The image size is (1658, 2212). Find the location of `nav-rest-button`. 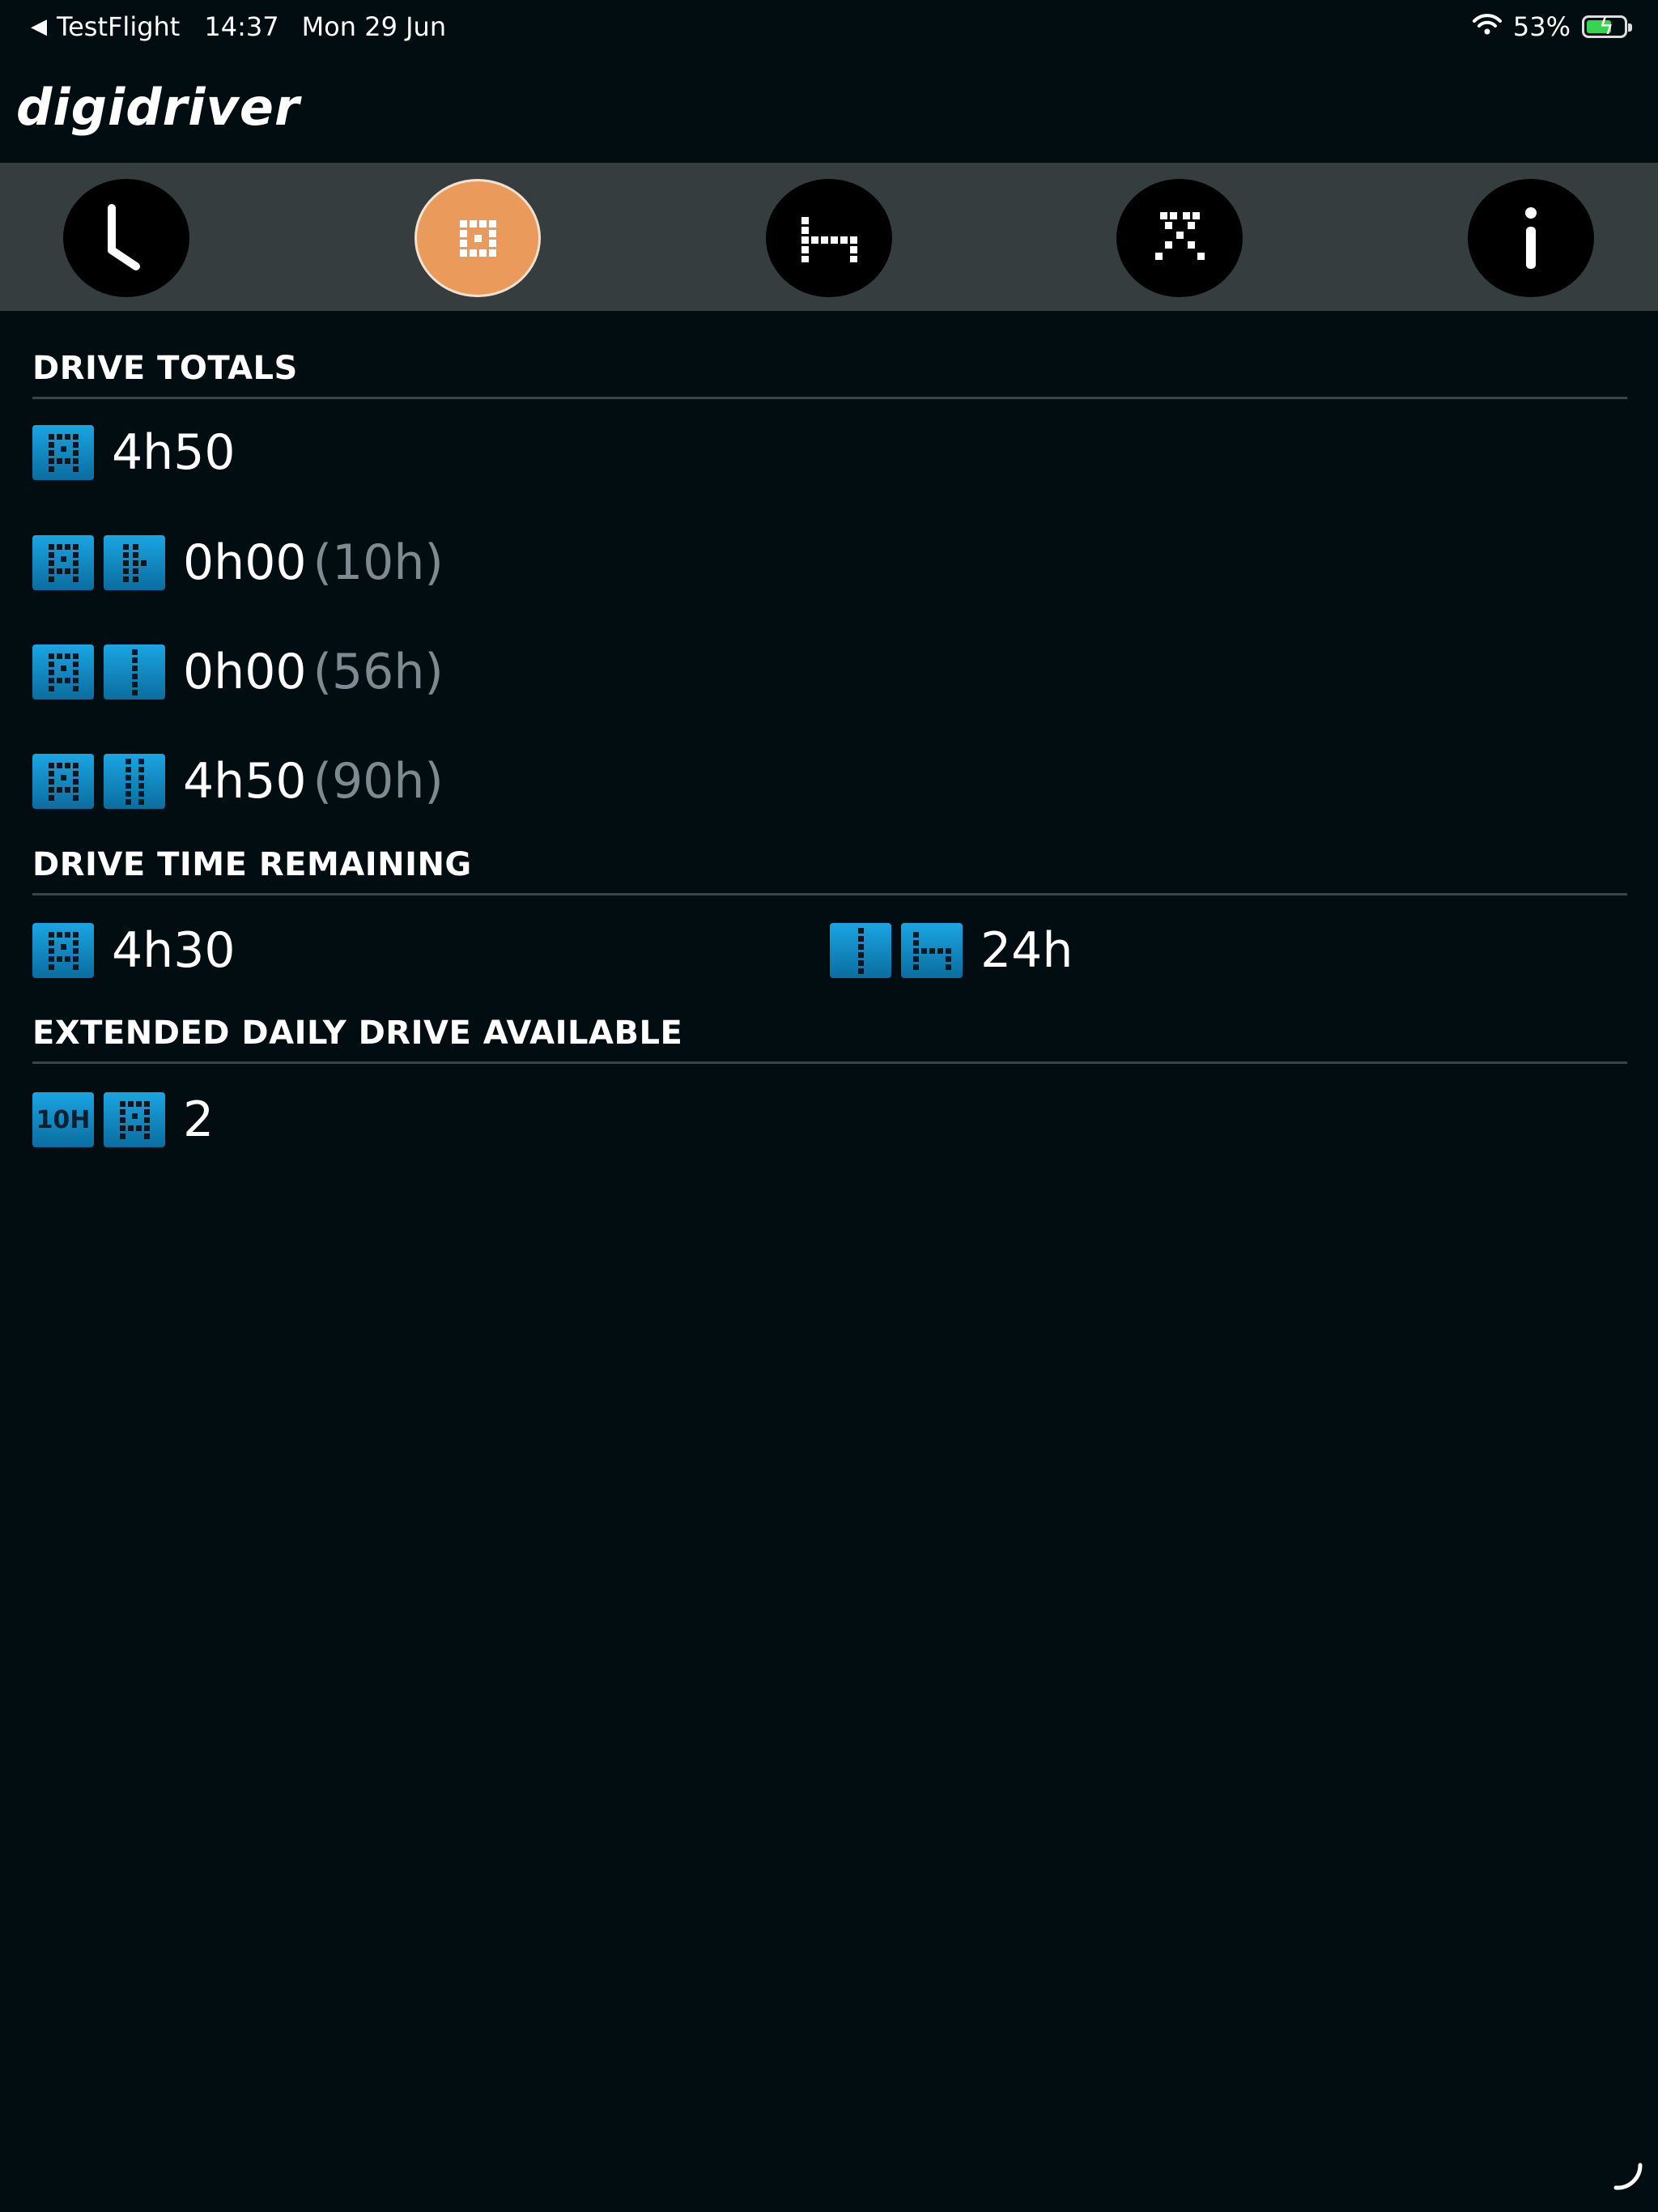

nav-rest-button is located at coordinates (829, 238).